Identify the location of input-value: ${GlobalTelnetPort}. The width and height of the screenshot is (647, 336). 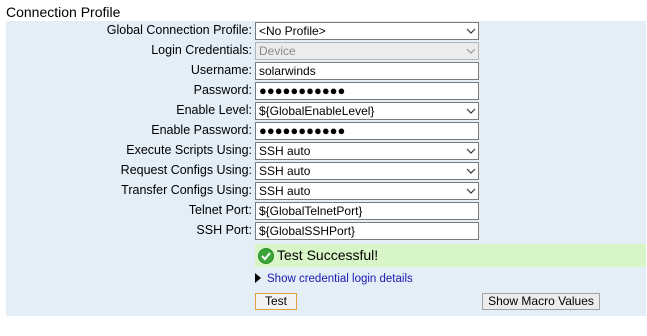
(311, 211).